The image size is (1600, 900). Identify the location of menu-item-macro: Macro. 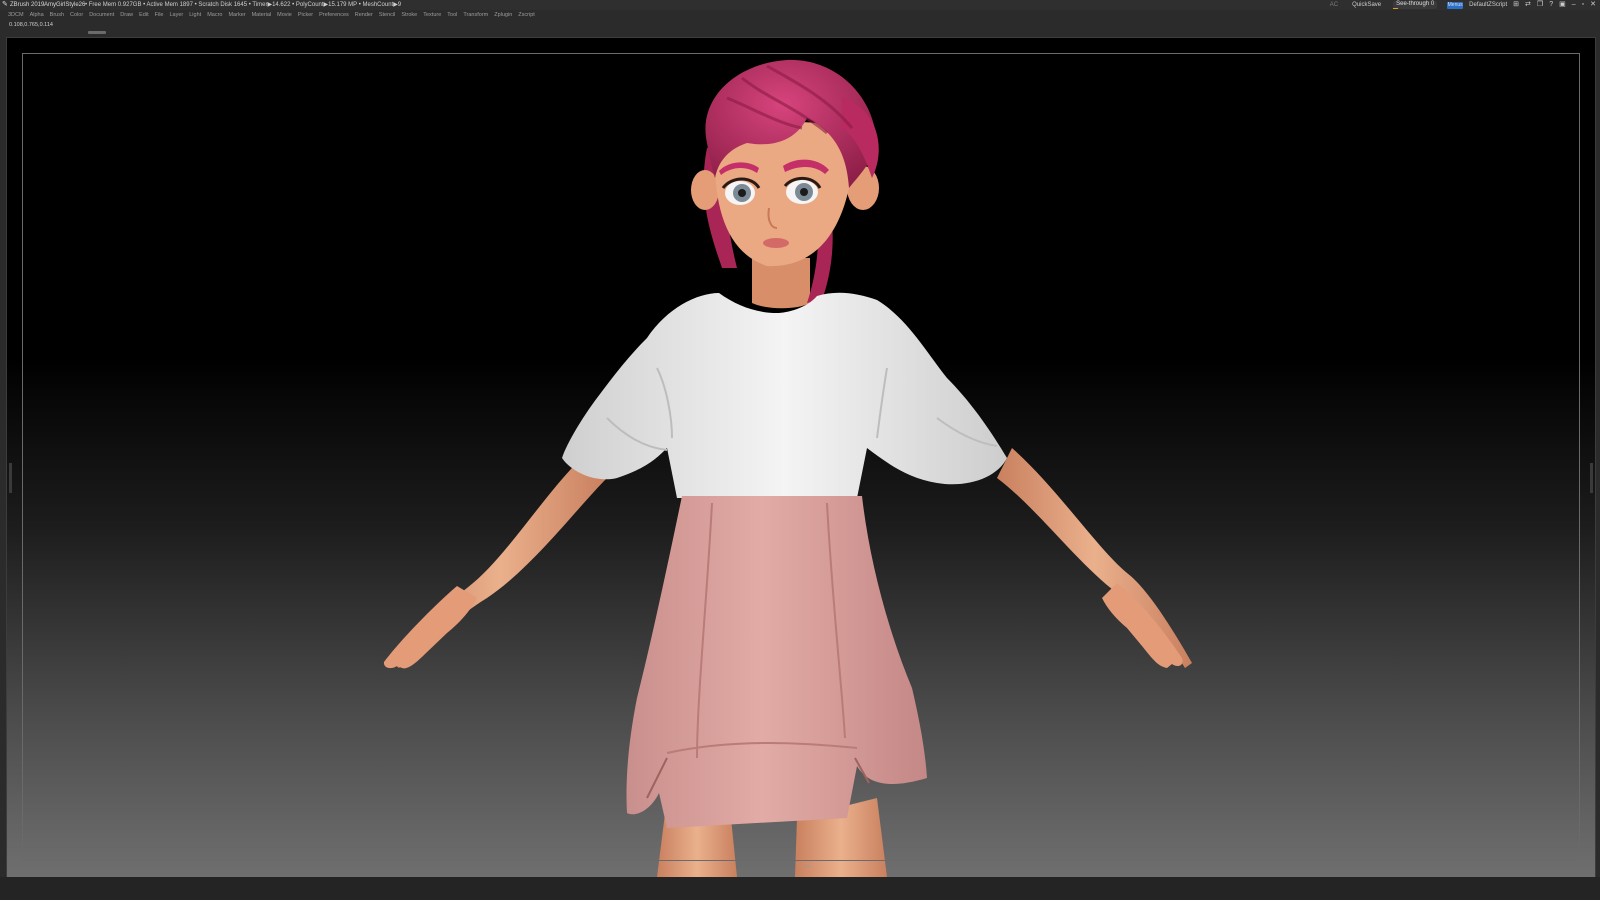
(214, 15).